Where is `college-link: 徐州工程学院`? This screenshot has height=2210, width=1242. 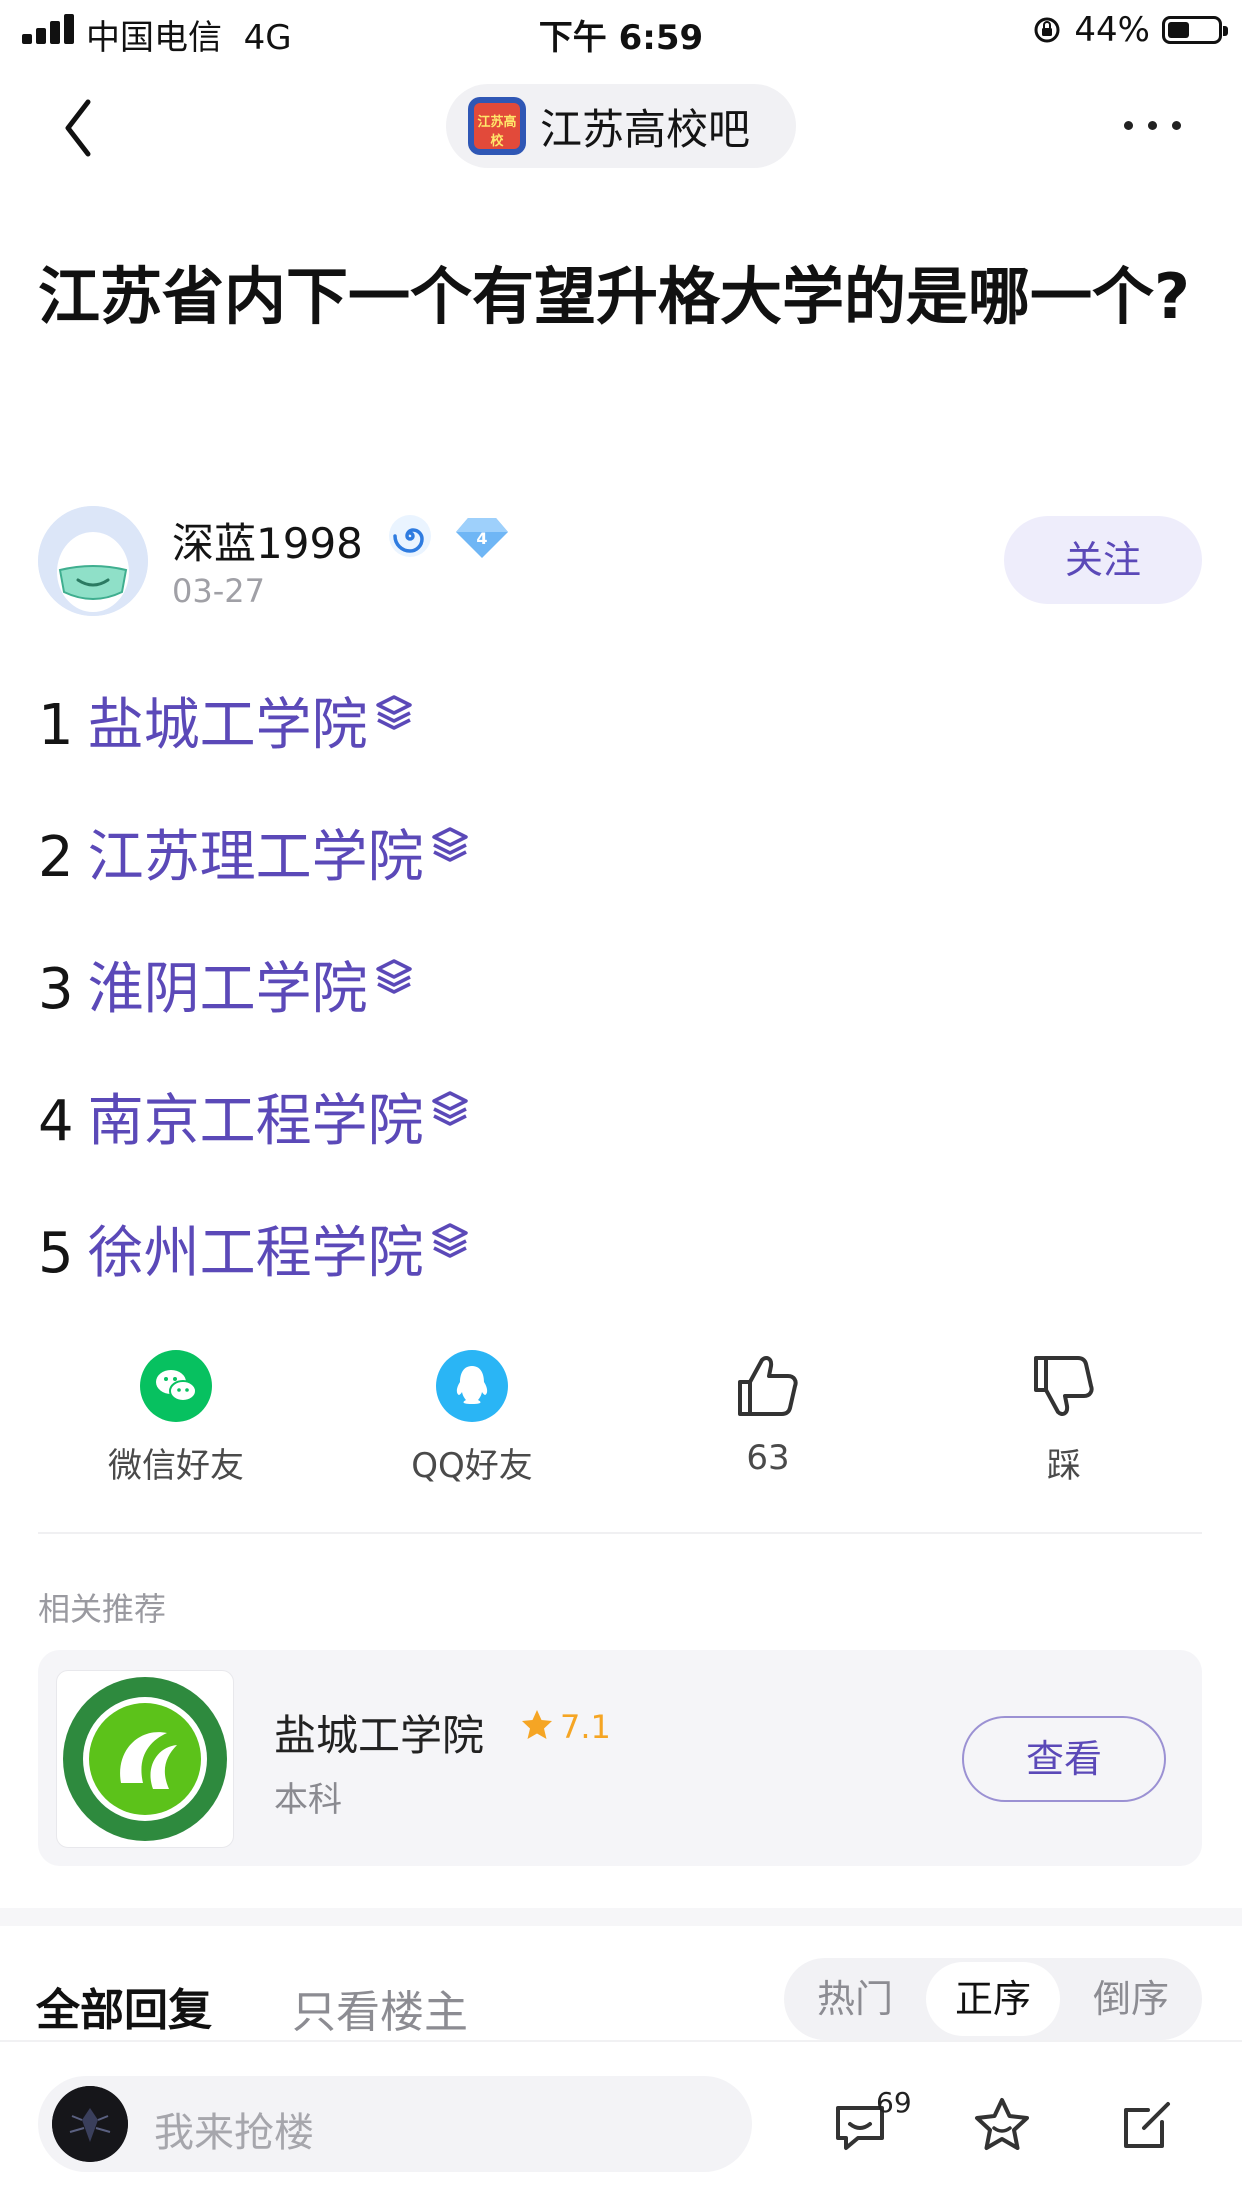 college-link: 徐州工程学院 is located at coordinates (256, 1254).